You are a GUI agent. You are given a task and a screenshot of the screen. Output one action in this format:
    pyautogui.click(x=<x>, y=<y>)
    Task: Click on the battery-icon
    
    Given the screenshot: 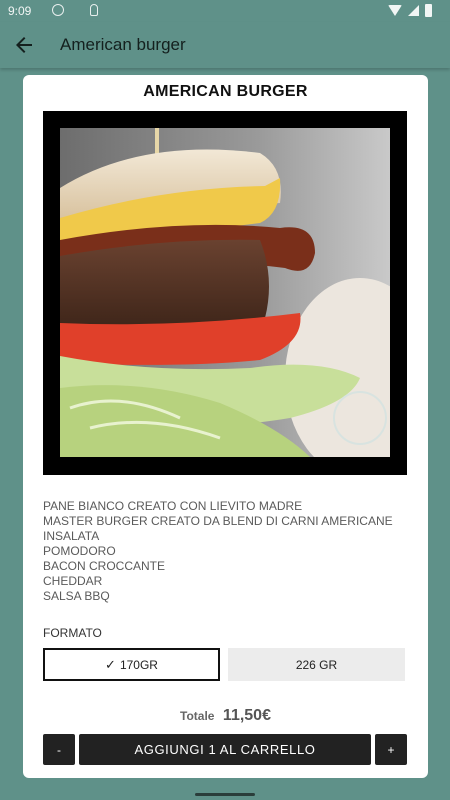 What is the action you would take?
    pyautogui.click(x=428, y=10)
    